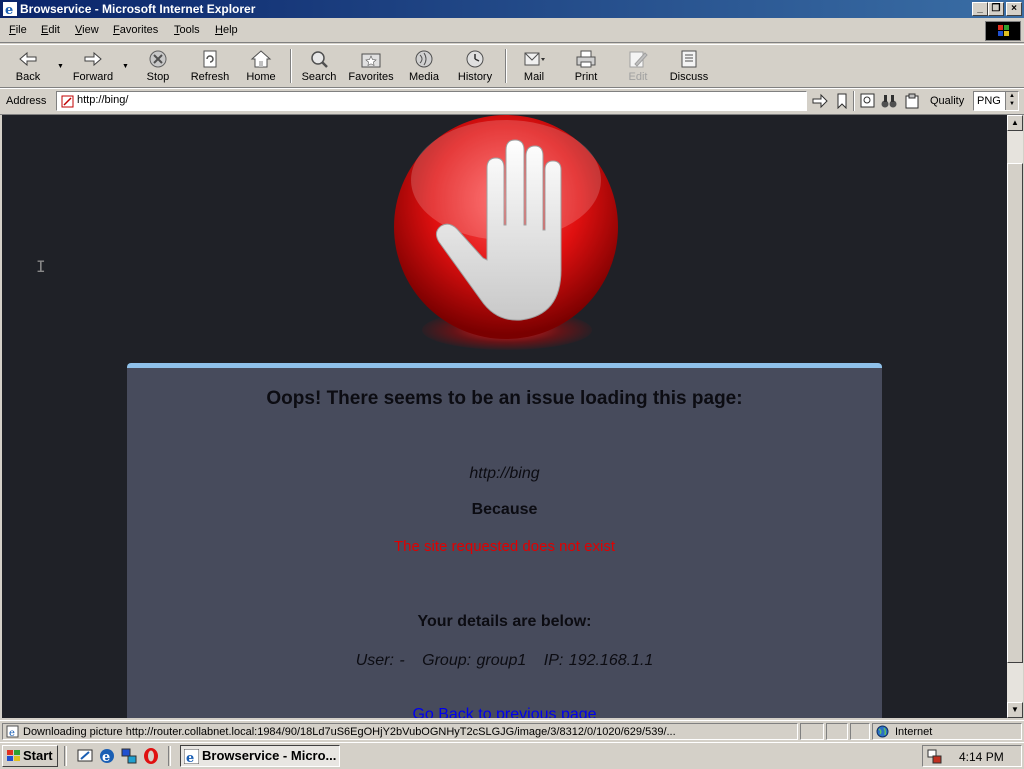 Image resolution: width=1024 pixels, height=769 pixels. I want to click on menu-tools: Tools, so click(187, 30).